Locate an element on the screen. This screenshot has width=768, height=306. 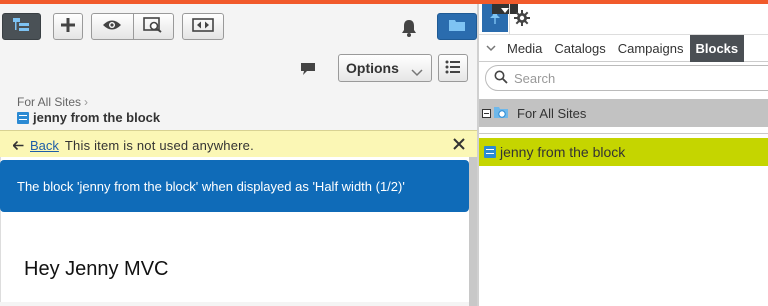
comment-icon is located at coordinates (308, 70).